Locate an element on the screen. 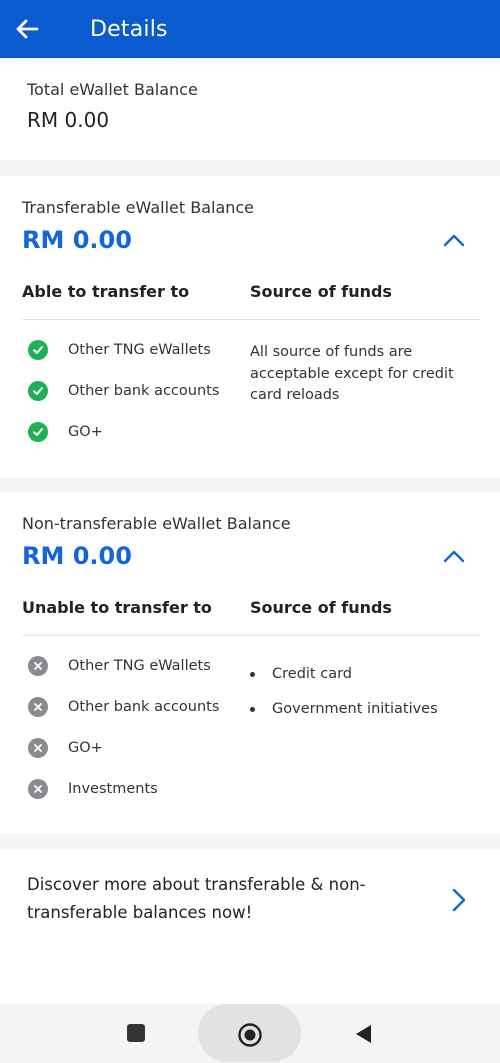  app-bar: Details is located at coordinates (250, 29).